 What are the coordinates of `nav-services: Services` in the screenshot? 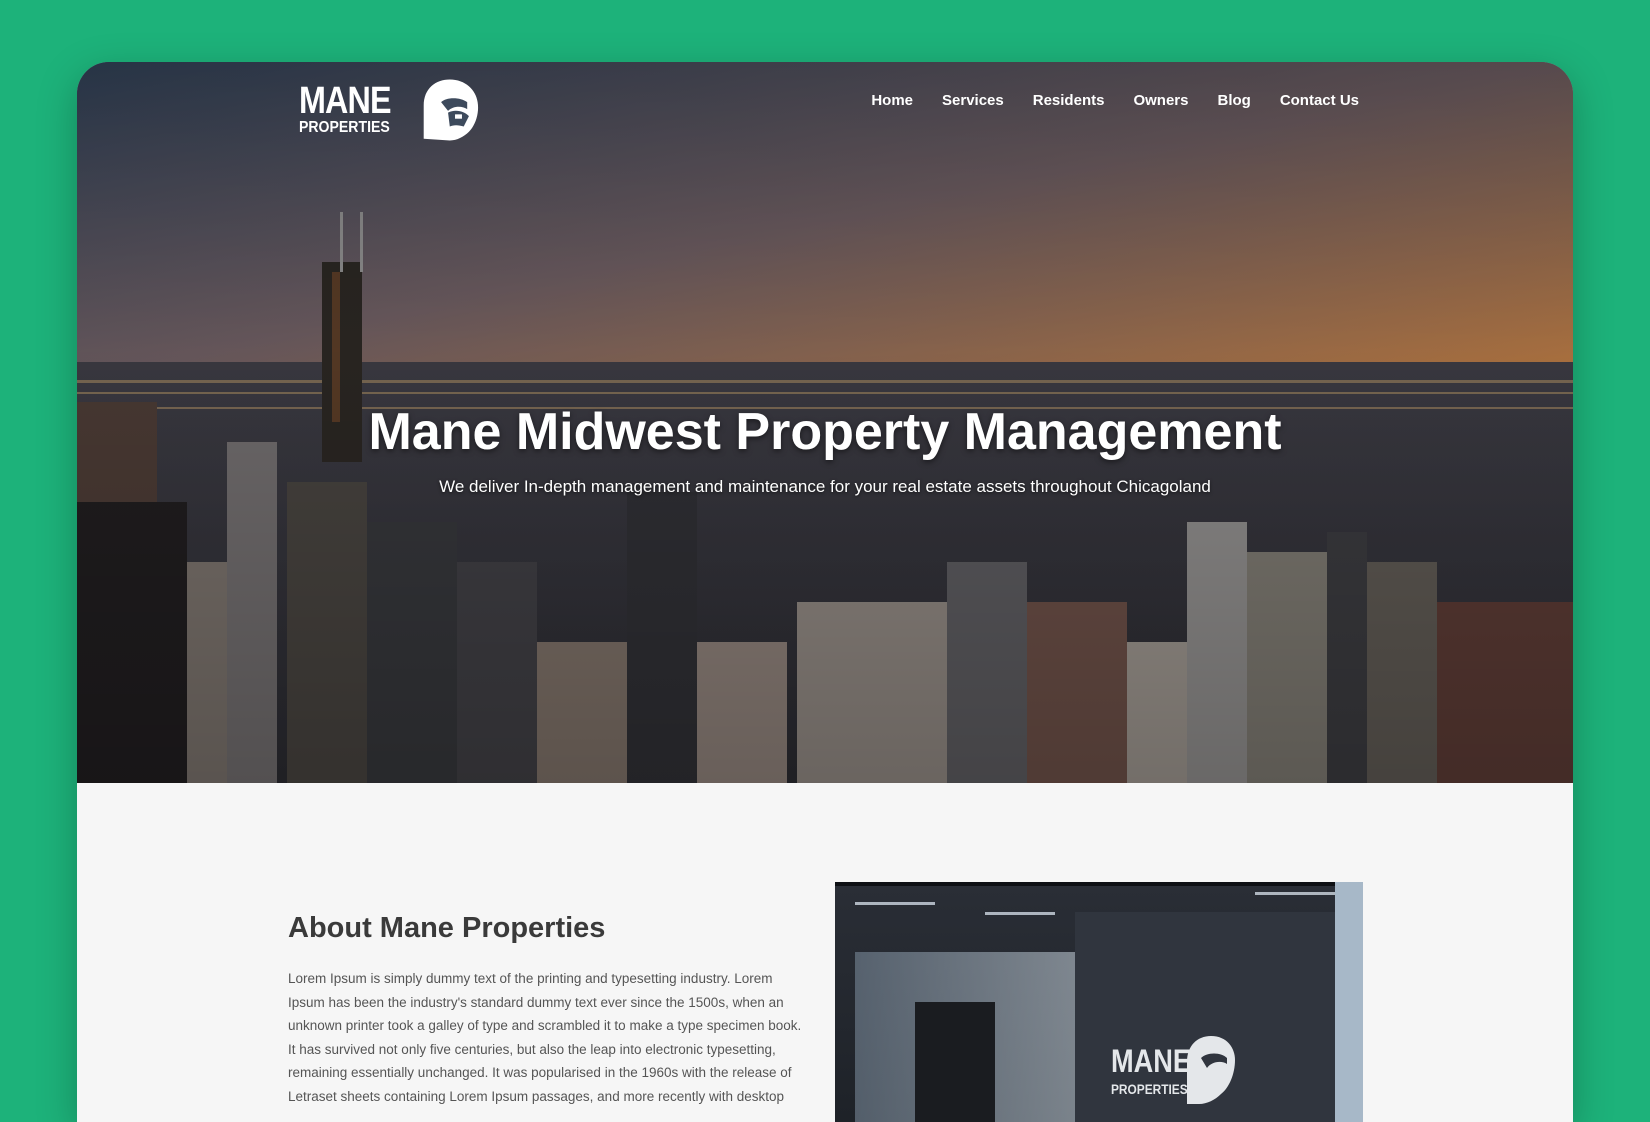 It's located at (973, 100).